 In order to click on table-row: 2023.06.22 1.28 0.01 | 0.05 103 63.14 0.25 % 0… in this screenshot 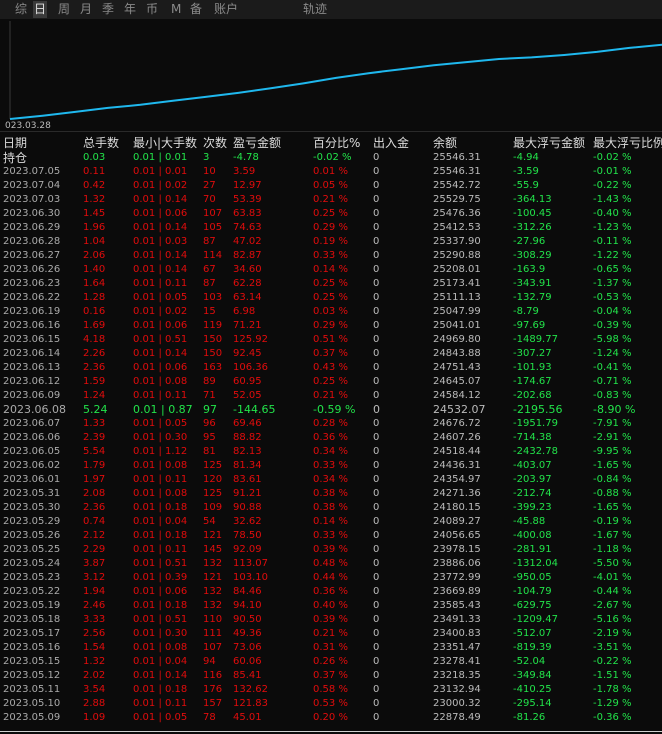, I will do `click(331, 298)`.